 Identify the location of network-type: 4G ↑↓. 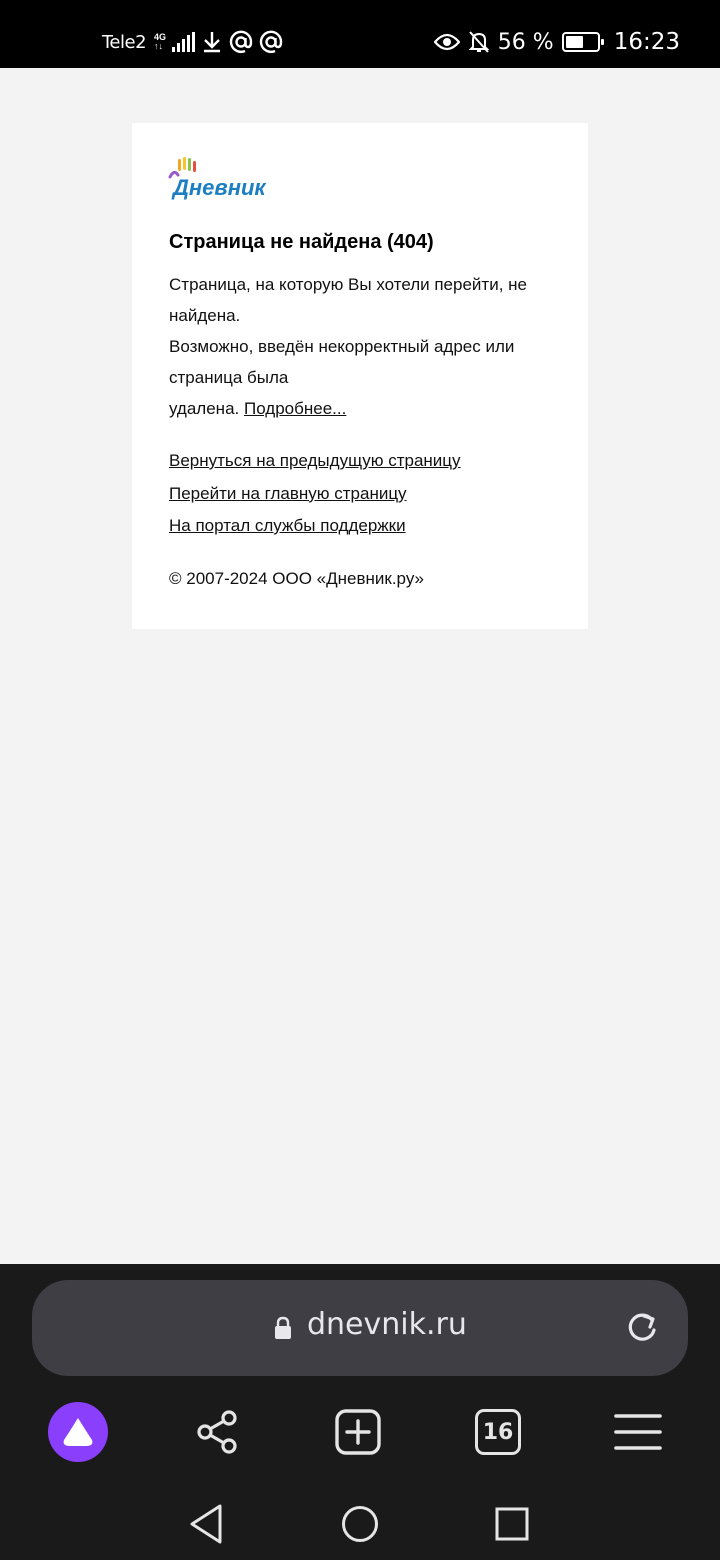
(160, 41).